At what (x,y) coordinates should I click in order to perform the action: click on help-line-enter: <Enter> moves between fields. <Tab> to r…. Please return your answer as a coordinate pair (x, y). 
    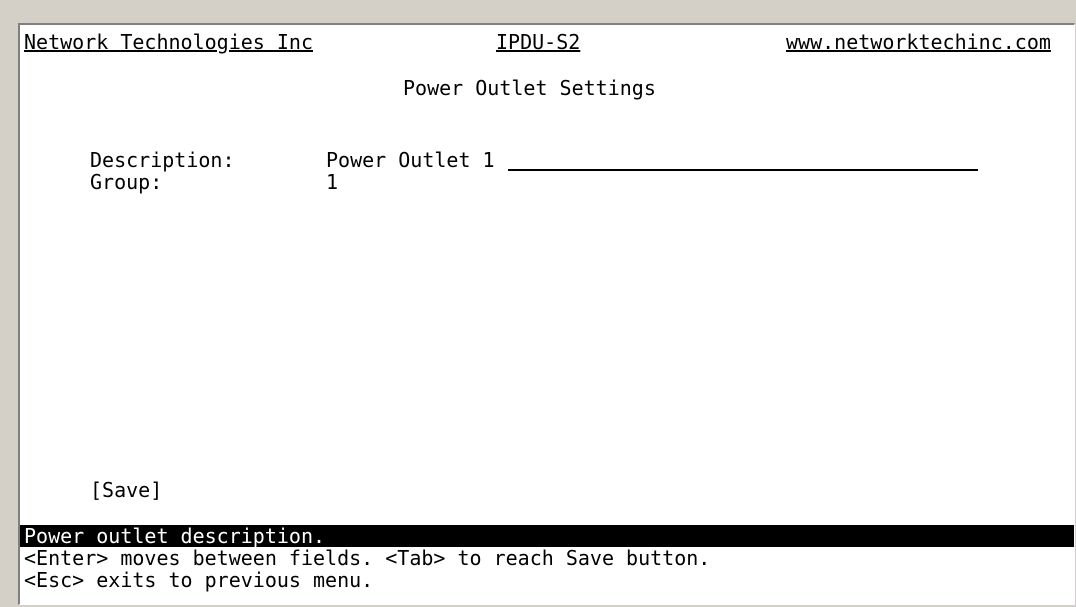
    Looking at the image, I should click on (367, 558).